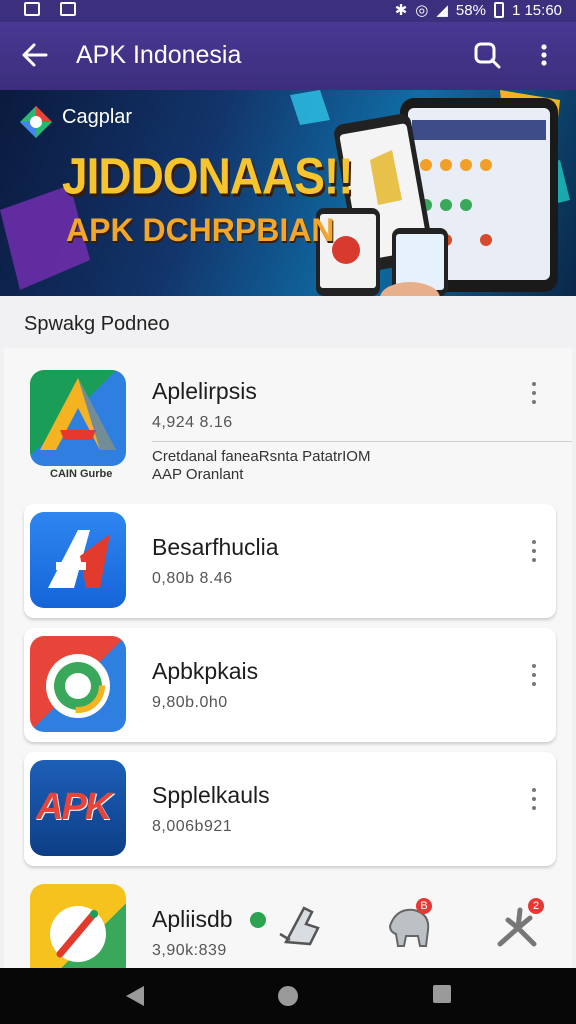  What do you see at coordinates (78, 560) in the screenshot?
I see `blue-a-icon` at bounding box center [78, 560].